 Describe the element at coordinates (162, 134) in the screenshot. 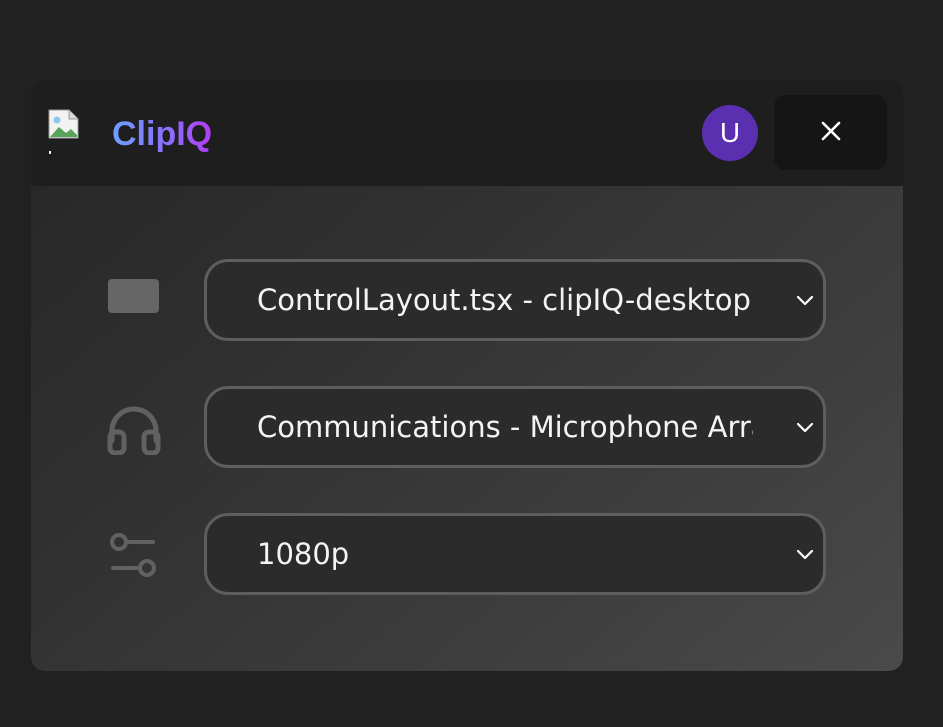

I see `app-title: ClipIQ` at that location.